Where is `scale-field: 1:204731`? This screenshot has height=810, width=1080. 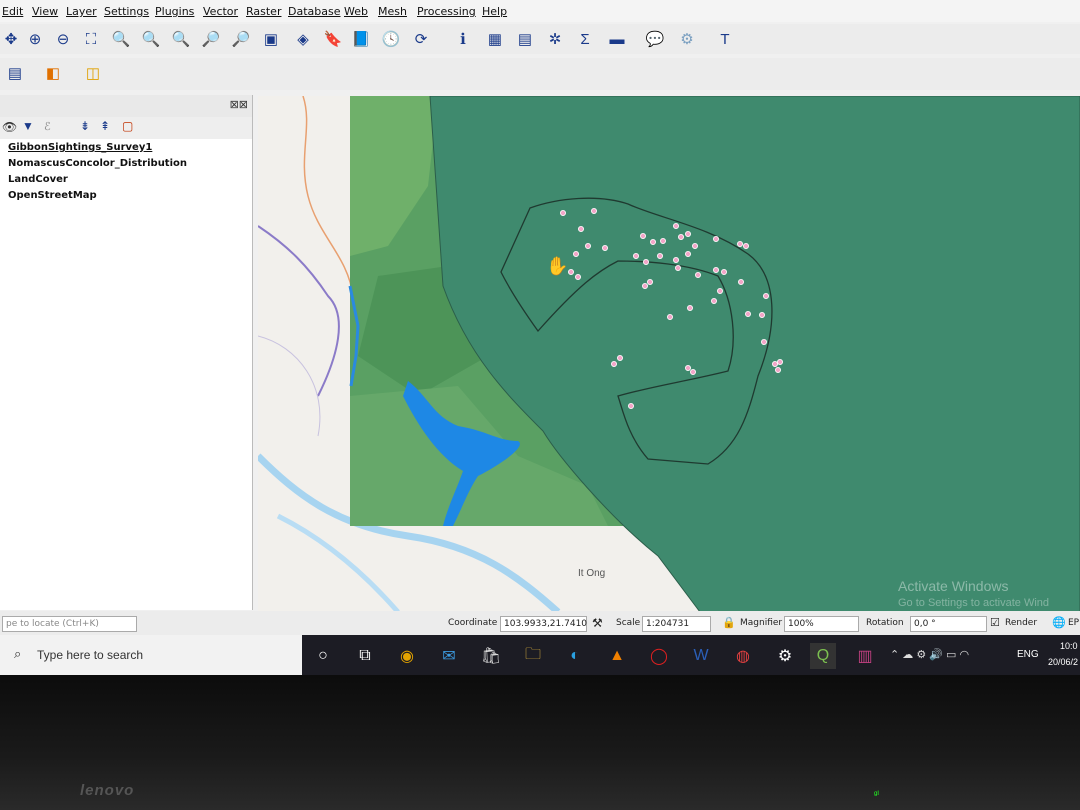
scale-field: 1:204731 is located at coordinates (676, 624).